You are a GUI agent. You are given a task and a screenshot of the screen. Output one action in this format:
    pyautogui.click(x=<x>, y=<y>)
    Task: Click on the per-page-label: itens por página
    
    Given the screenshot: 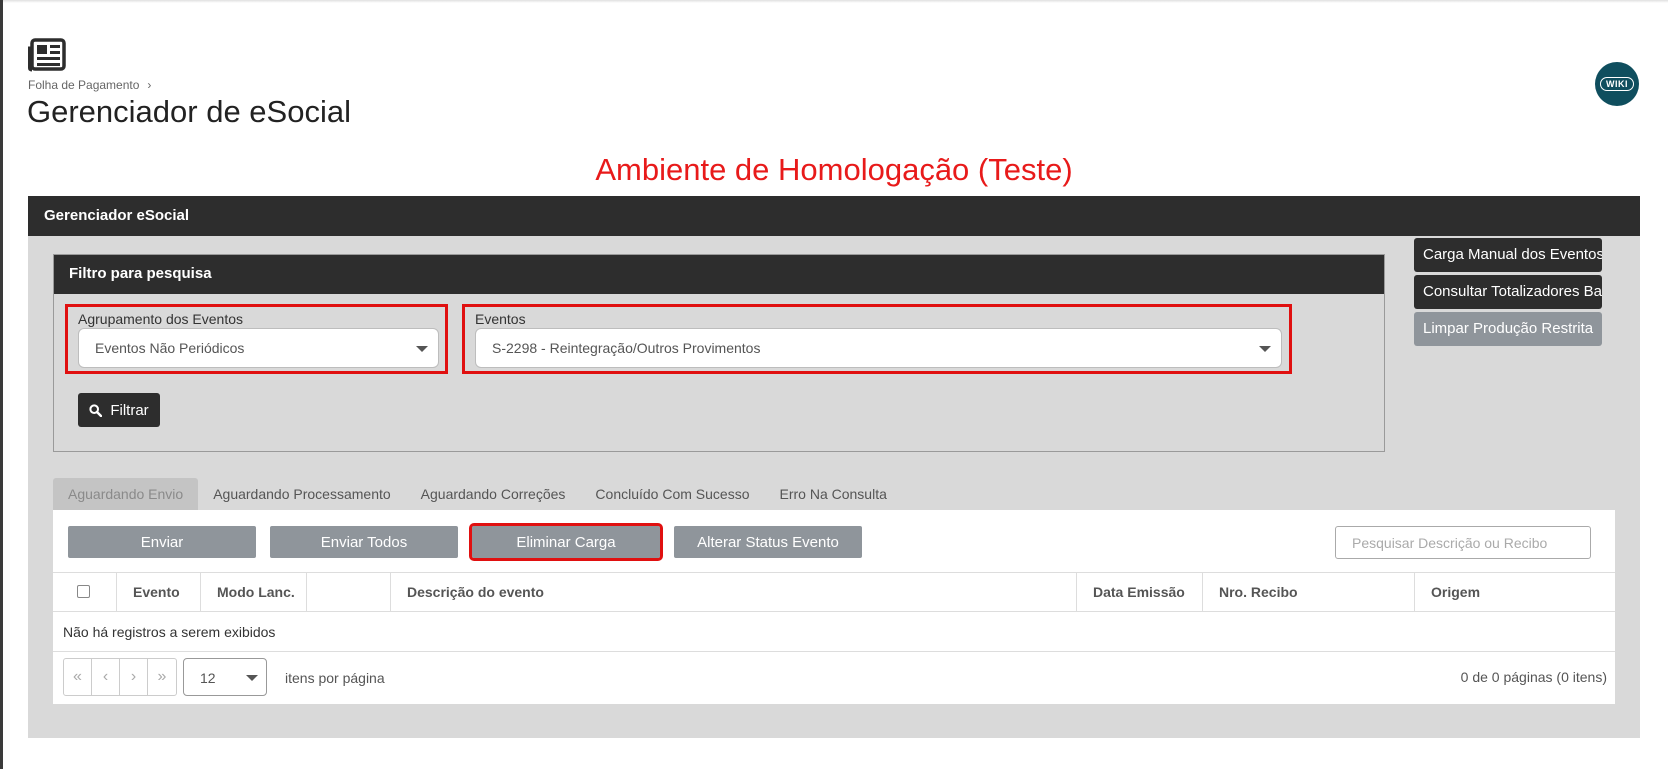 What is the action you would take?
    pyautogui.click(x=335, y=678)
    